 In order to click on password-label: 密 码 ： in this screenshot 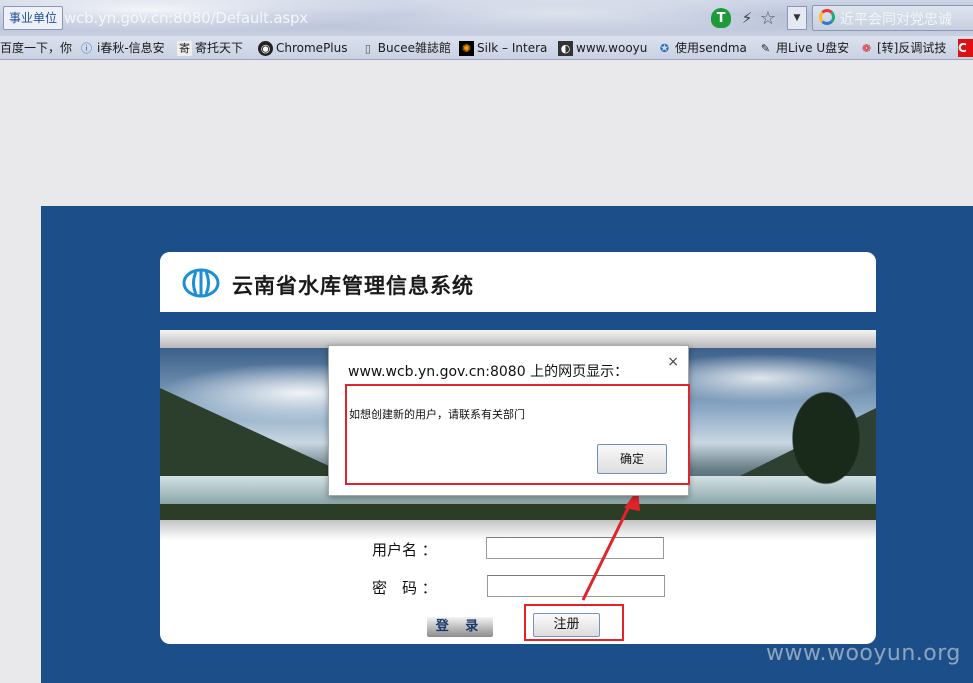, I will do `click(404, 588)`.